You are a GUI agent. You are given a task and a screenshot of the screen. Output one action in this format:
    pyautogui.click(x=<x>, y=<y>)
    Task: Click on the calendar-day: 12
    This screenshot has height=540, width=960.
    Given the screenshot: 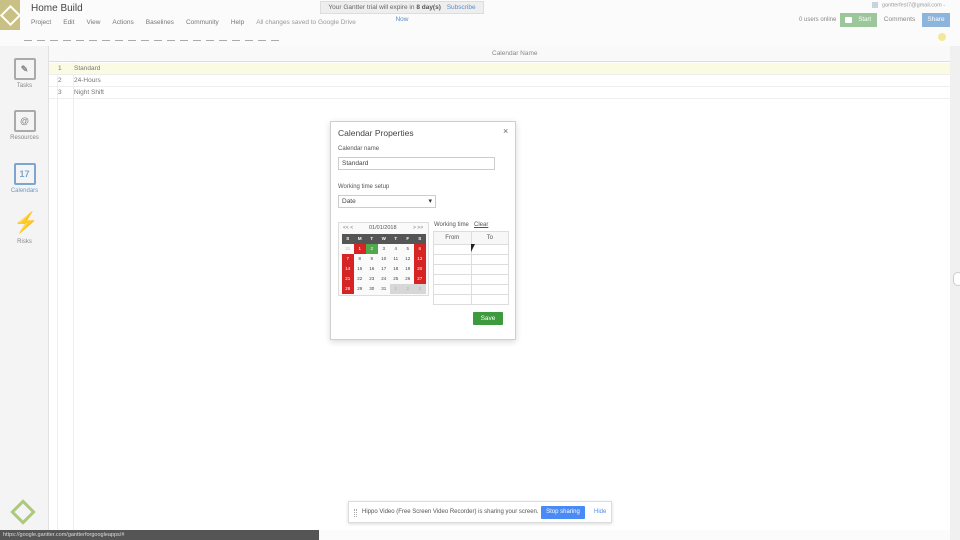 What is the action you would take?
    pyautogui.click(x=408, y=259)
    